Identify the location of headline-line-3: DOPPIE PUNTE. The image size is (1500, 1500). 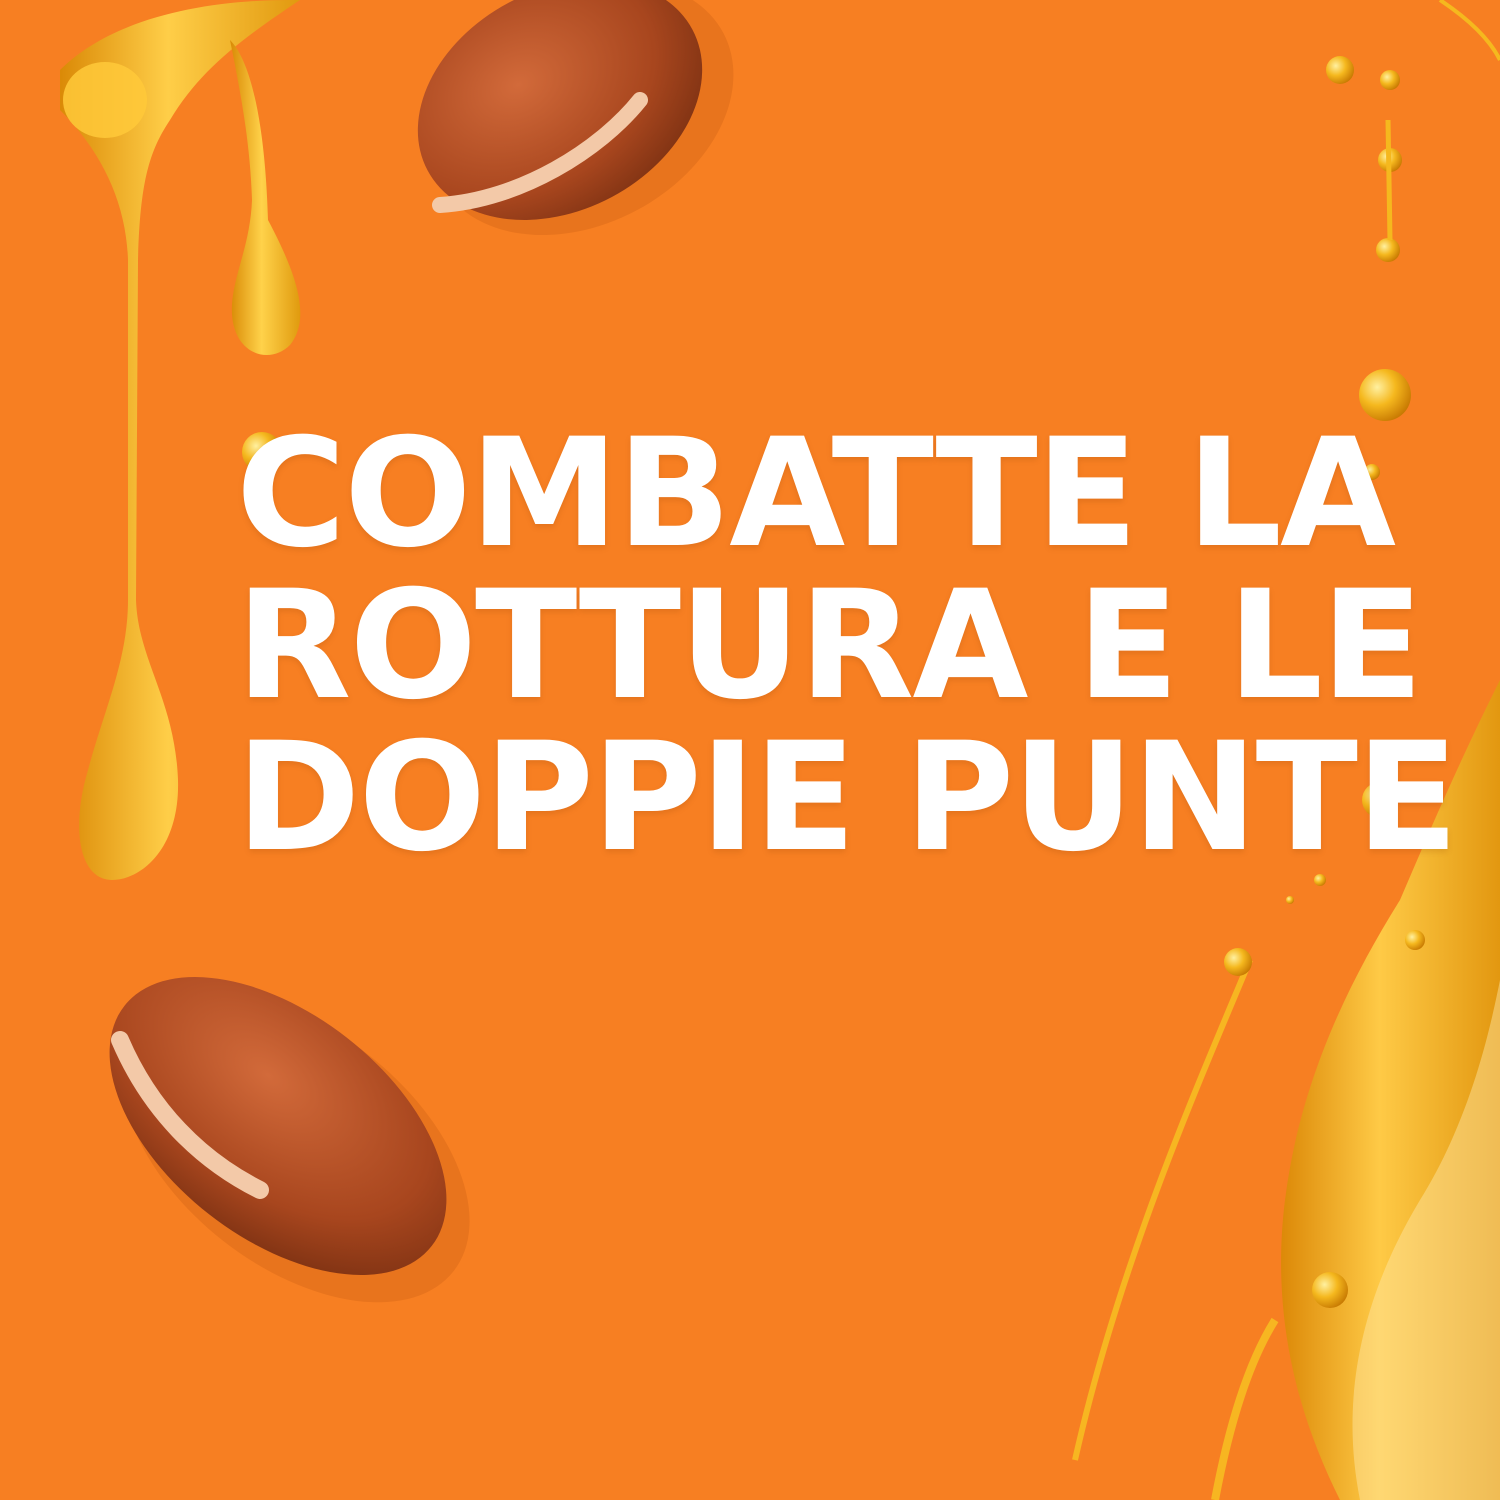
(847, 798).